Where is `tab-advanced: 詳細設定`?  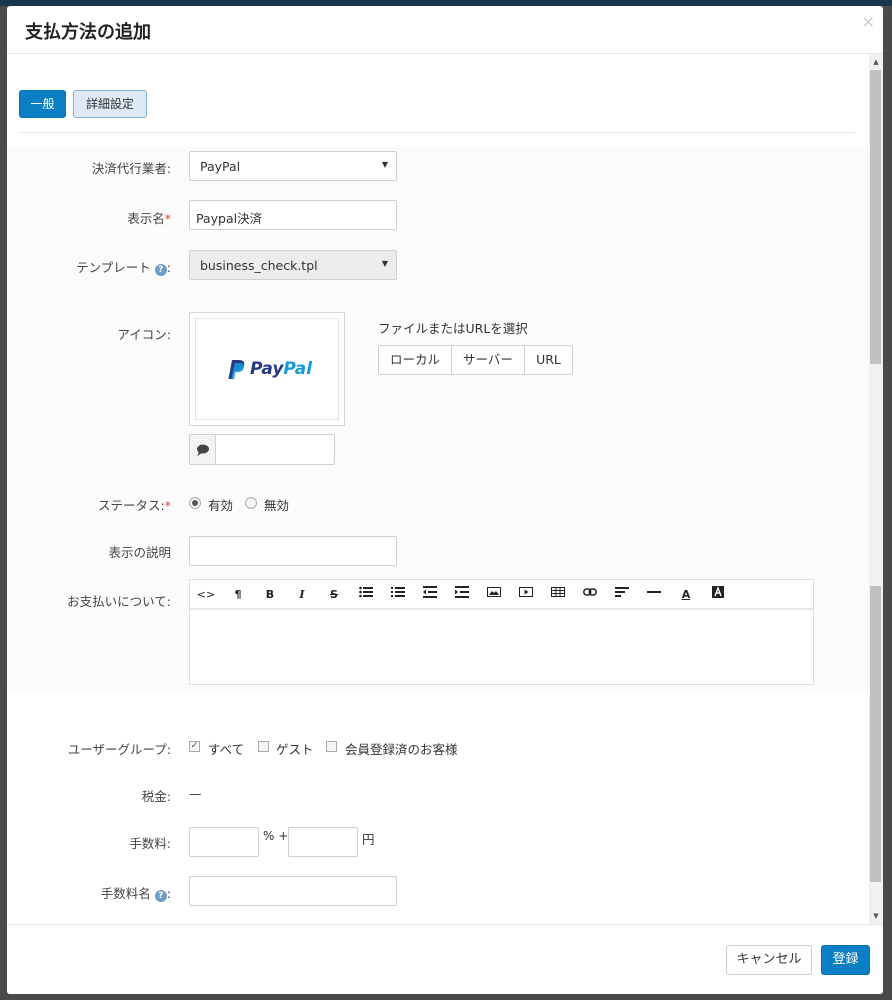 tab-advanced: 詳細設定 is located at coordinates (110, 104).